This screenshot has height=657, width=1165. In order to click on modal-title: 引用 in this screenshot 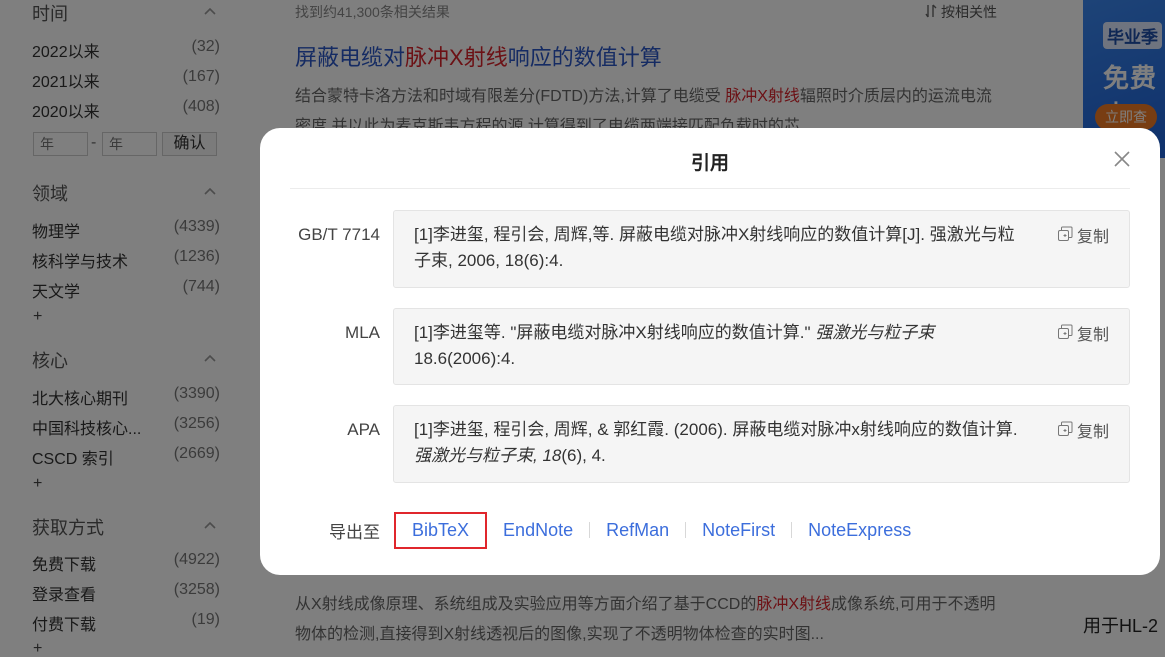, I will do `click(709, 163)`.